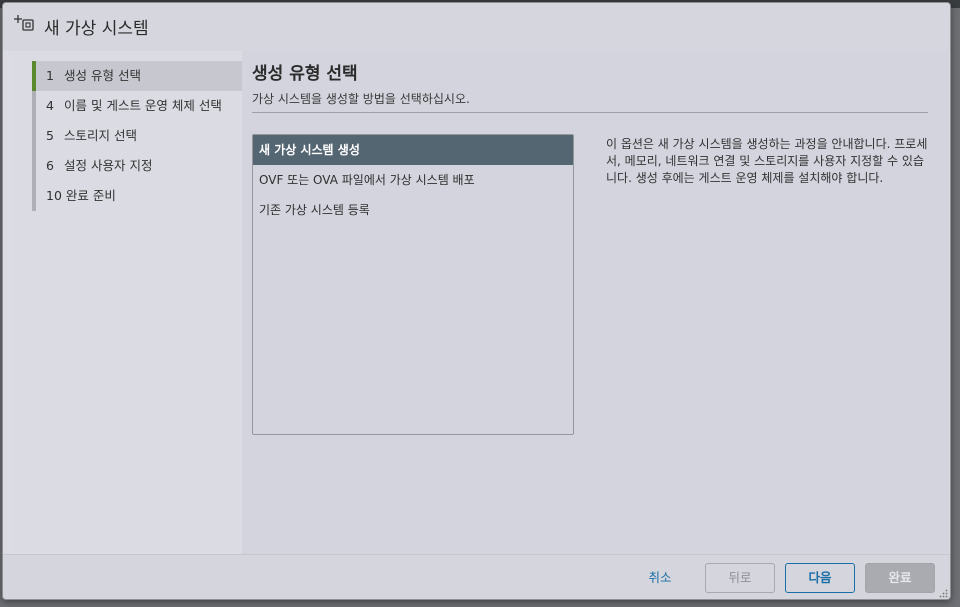  What do you see at coordinates (139, 136) in the screenshot?
I see `step-5-select-storage: 5 스토리지 선택` at bounding box center [139, 136].